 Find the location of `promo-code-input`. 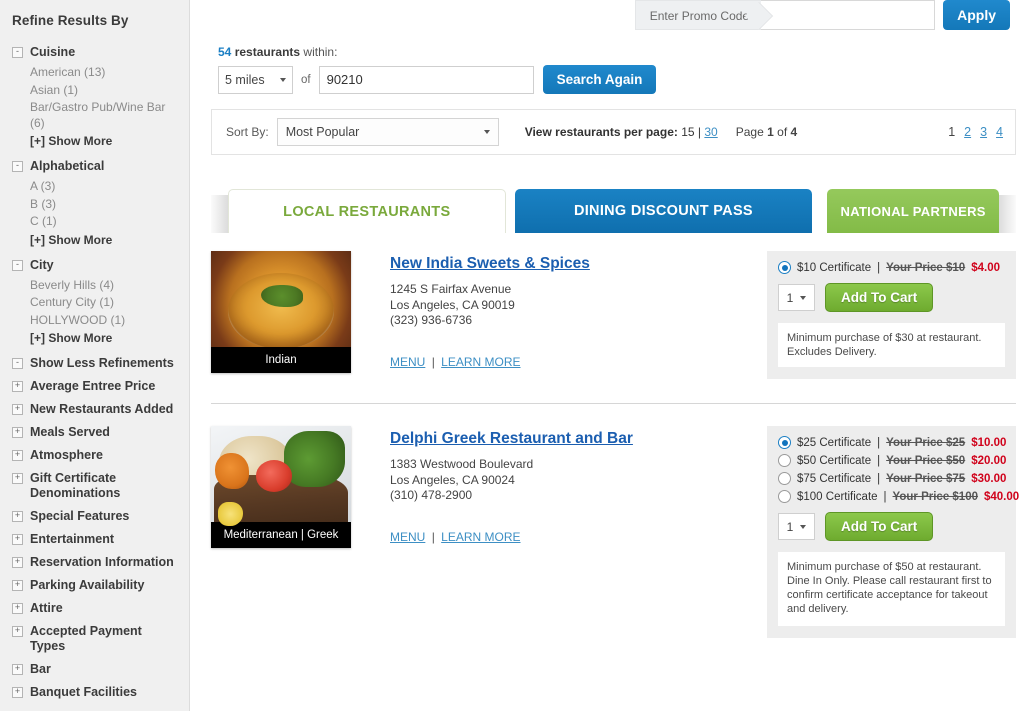

promo-code-input is located at coordinates (848, 15).